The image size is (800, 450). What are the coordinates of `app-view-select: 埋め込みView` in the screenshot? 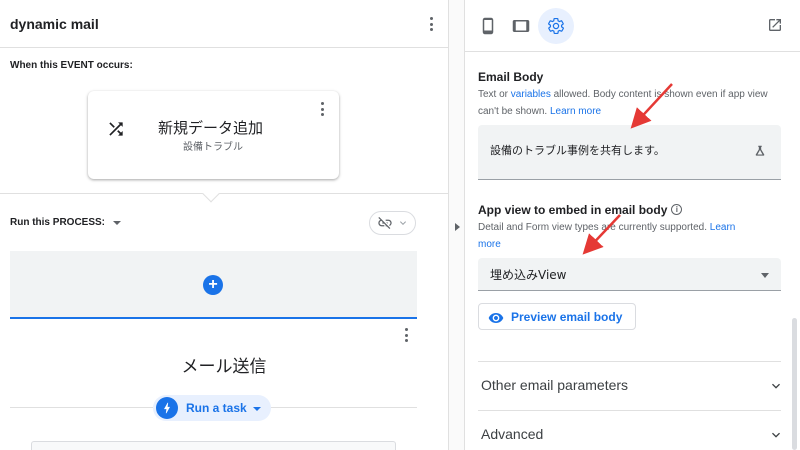 It's located at (629, 274).